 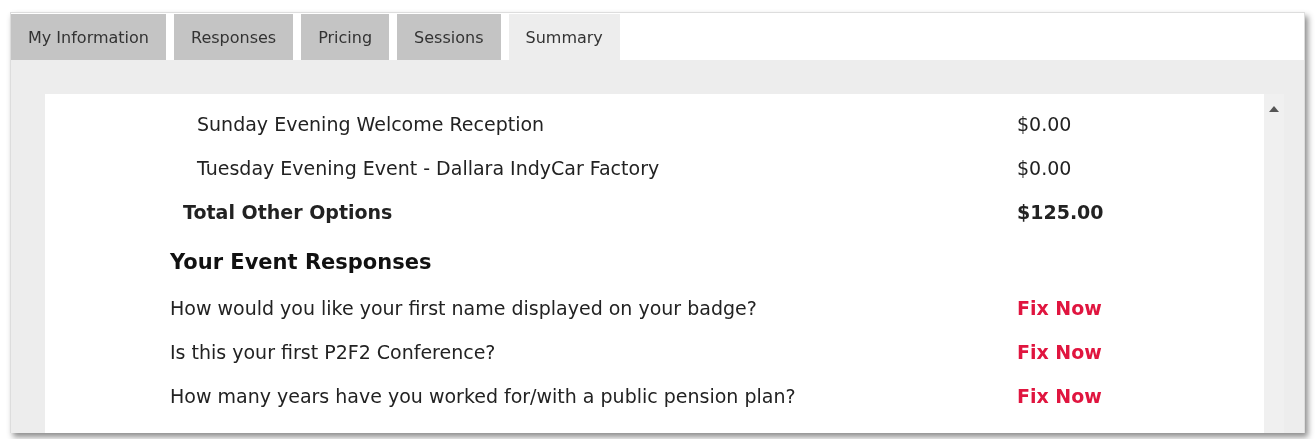 What do you see at coordinates (88, 37) in the screenshot?
I see `tab: My Information` at bounding box center [88, 37].